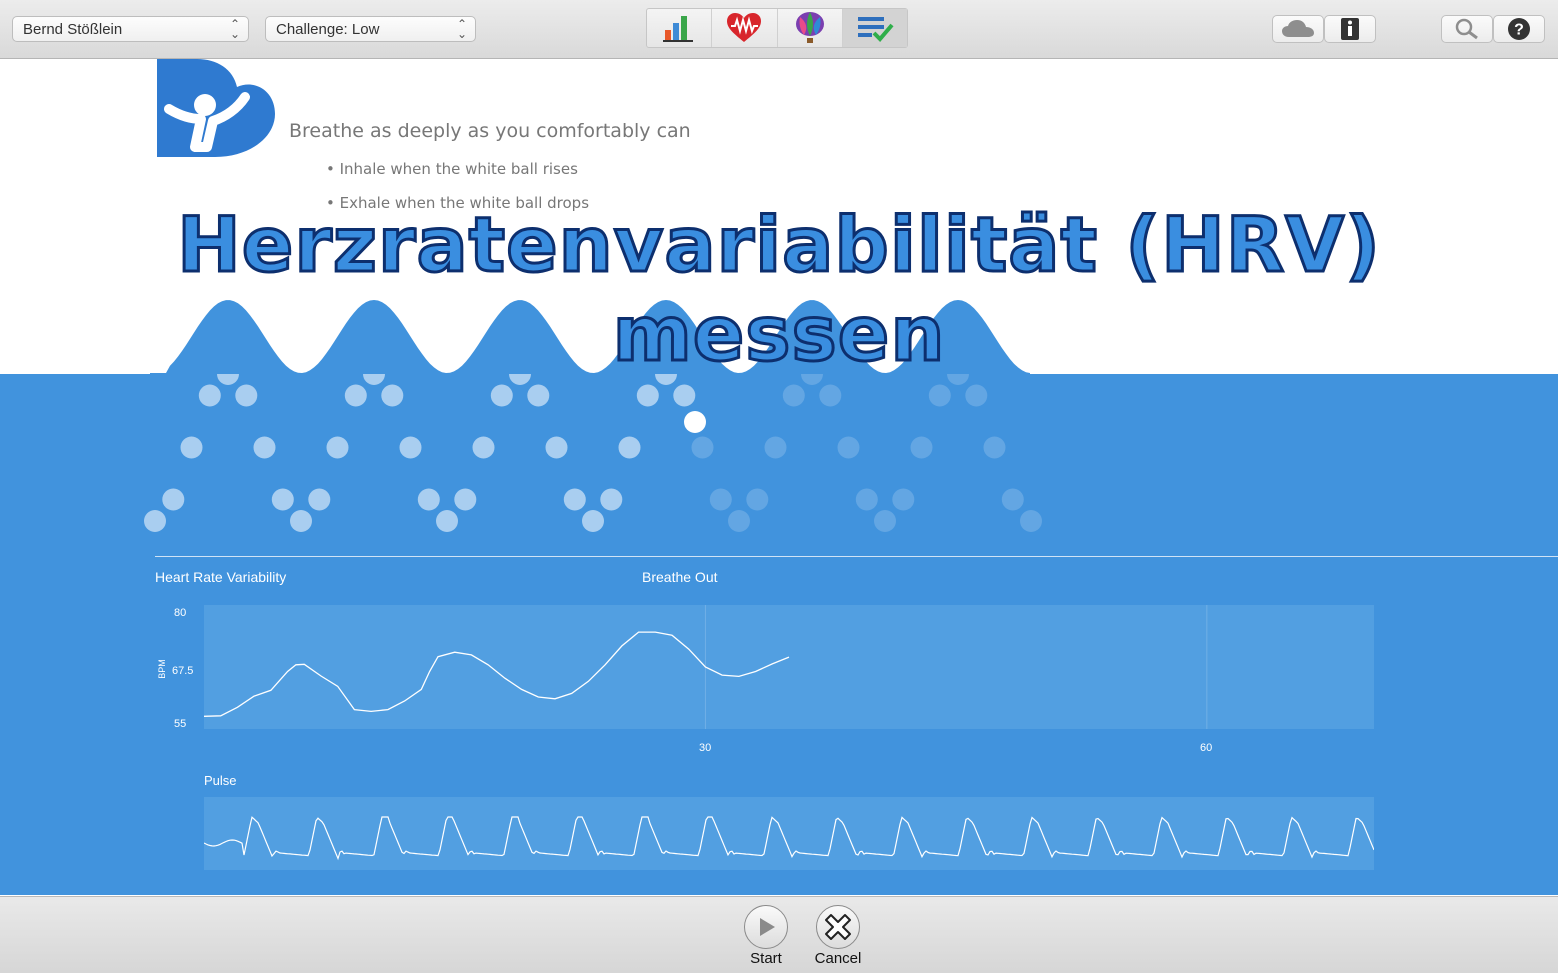 The width and height of the screenshot is (1558, 973). I want to click on tab-checklist, so click(874, 28).